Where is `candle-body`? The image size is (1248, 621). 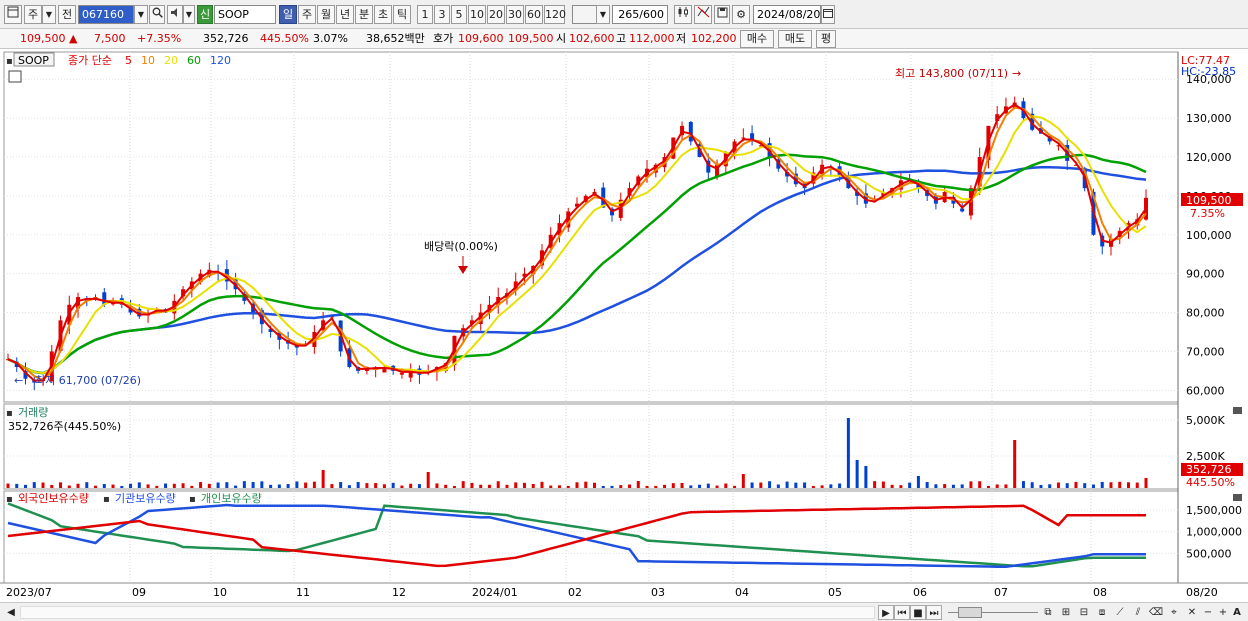
candle-body is located at coordinates (690, 131).